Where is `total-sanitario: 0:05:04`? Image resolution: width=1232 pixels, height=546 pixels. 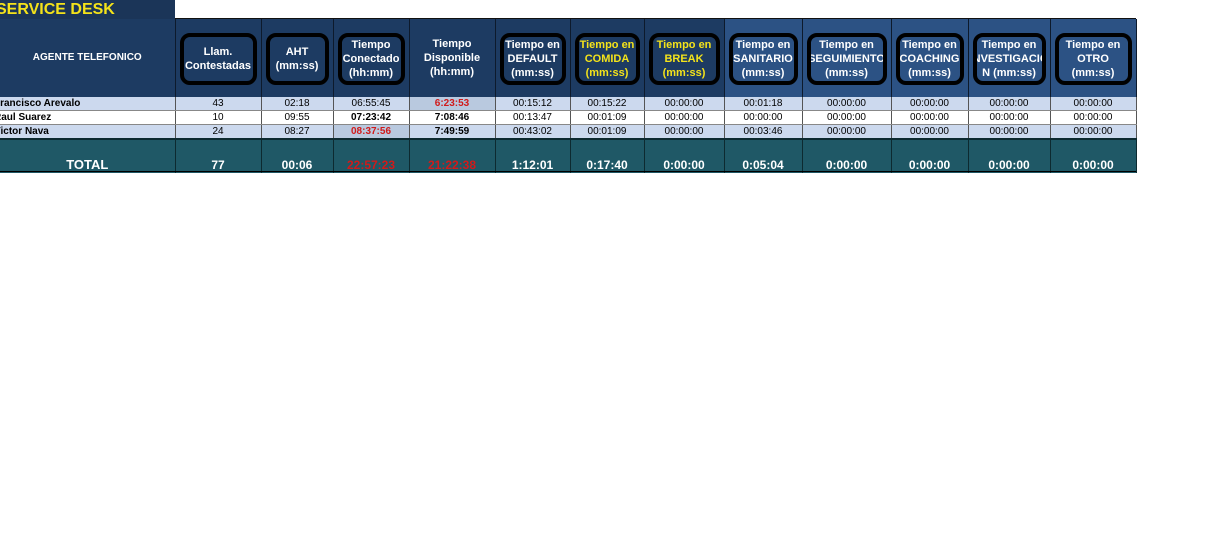 total-sanitario: 0:05:04 is located at coordinates (763, 155).